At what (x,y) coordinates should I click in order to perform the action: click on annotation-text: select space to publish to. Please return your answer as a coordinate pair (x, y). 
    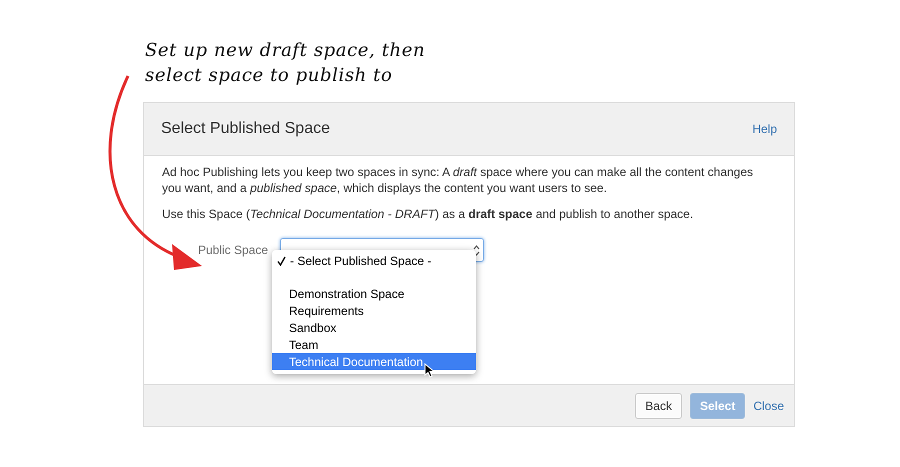
    Looking at the image, I should click on (268, 76).